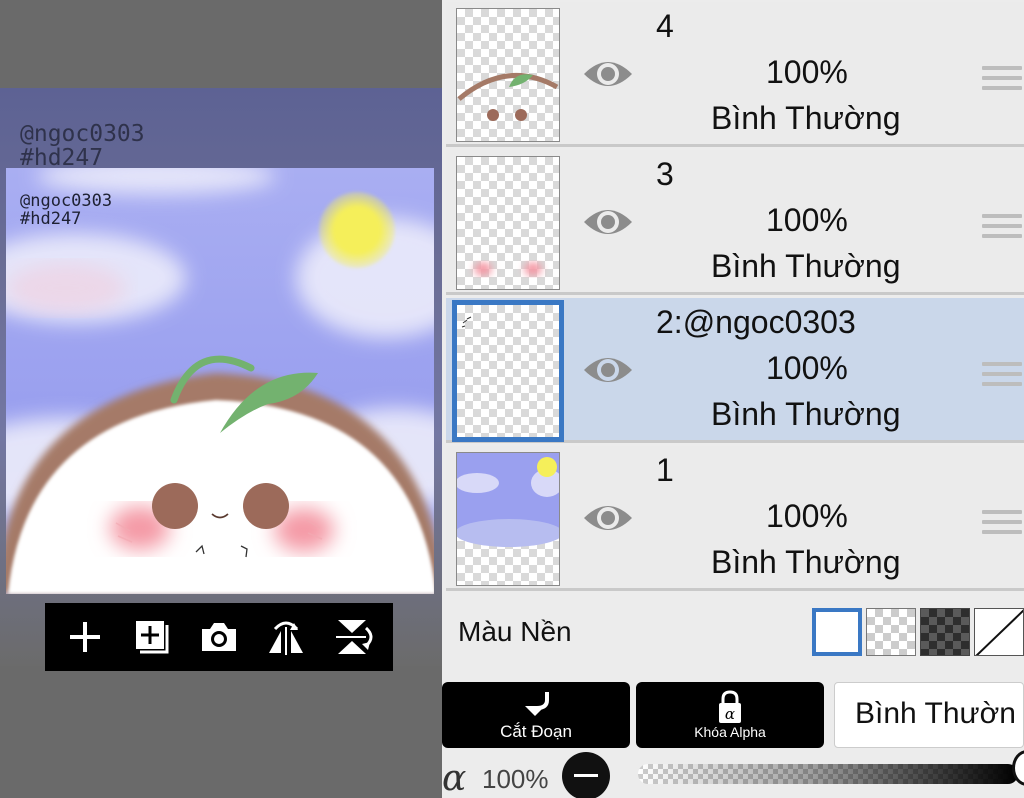 Image resolution: width=1024 pixels, height=798 pixels. What do you see at coordinates (837, 632) in the screenshot?
I see `background-white-swatch` at bounding box center [837, 632].